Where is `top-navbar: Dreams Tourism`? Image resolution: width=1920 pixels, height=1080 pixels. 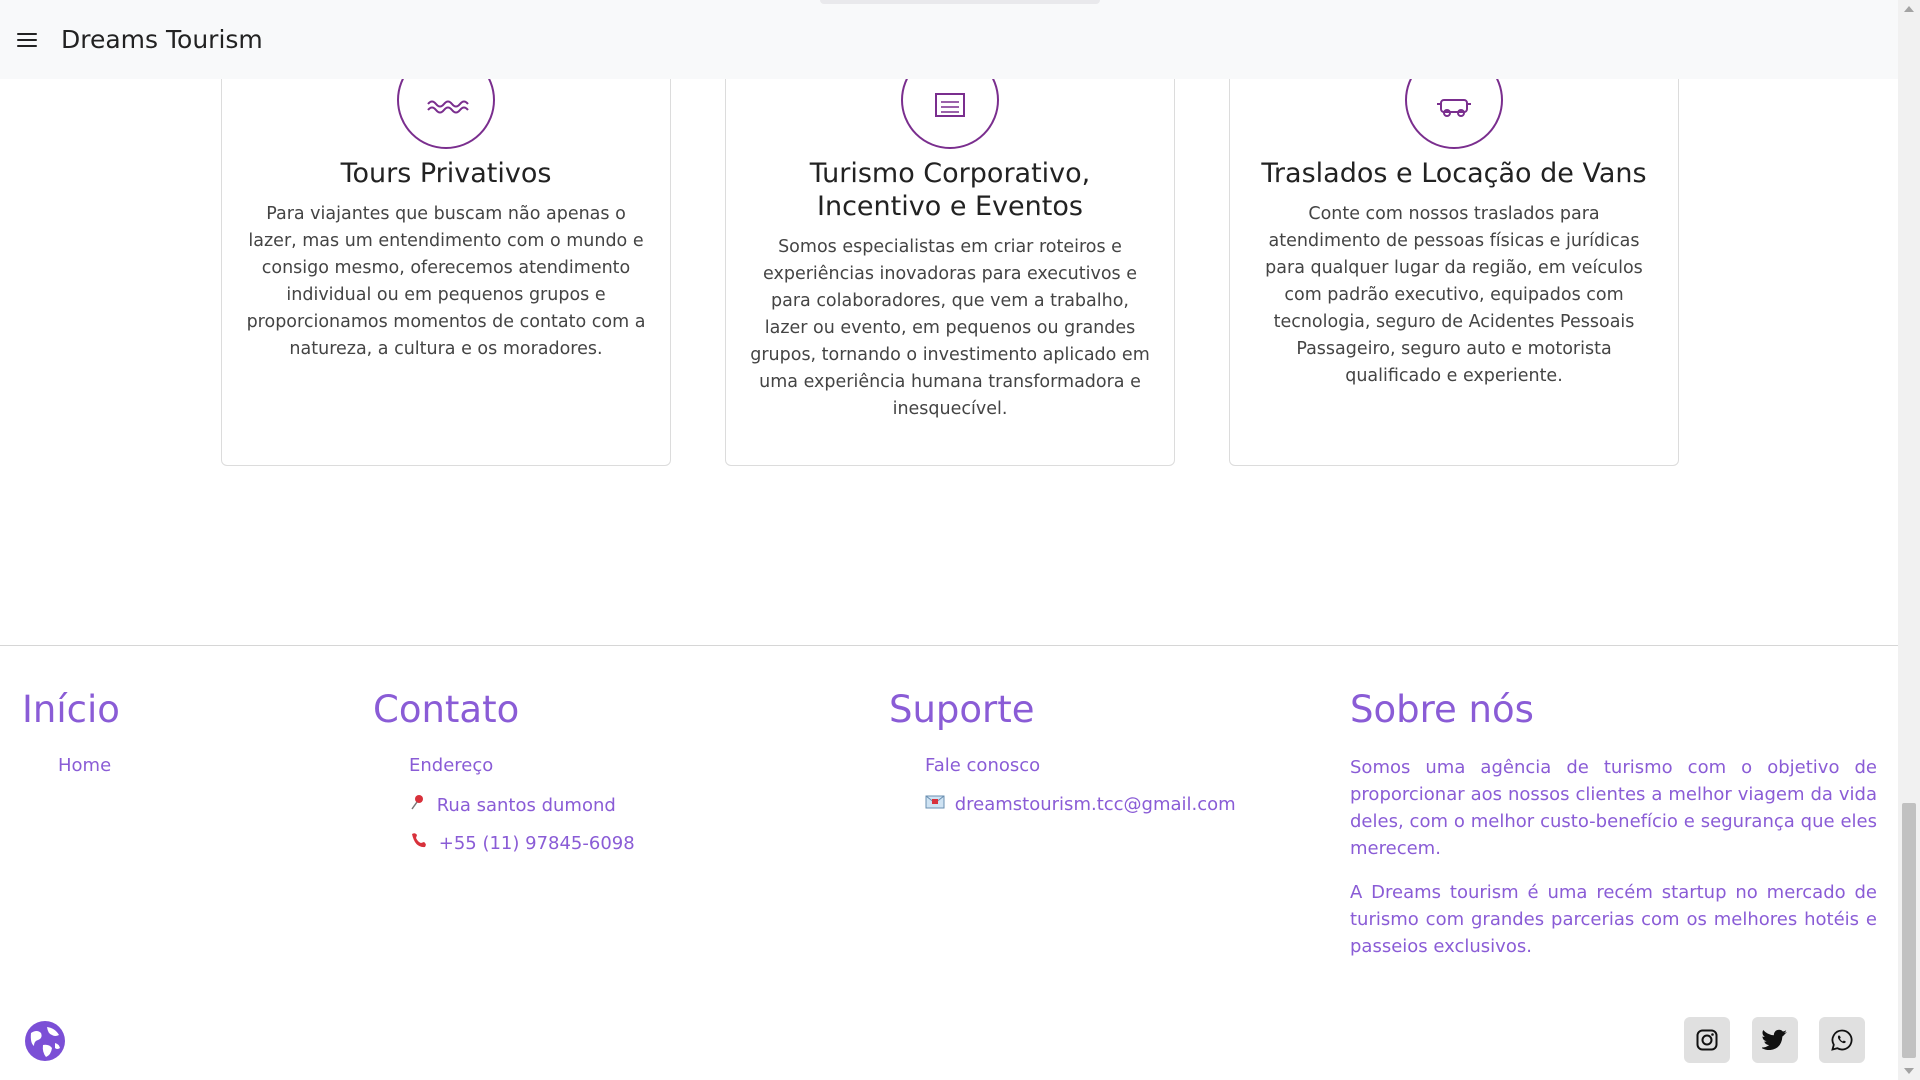 top-navbar: Dreams Tourism is located at coordinates (949, 39).